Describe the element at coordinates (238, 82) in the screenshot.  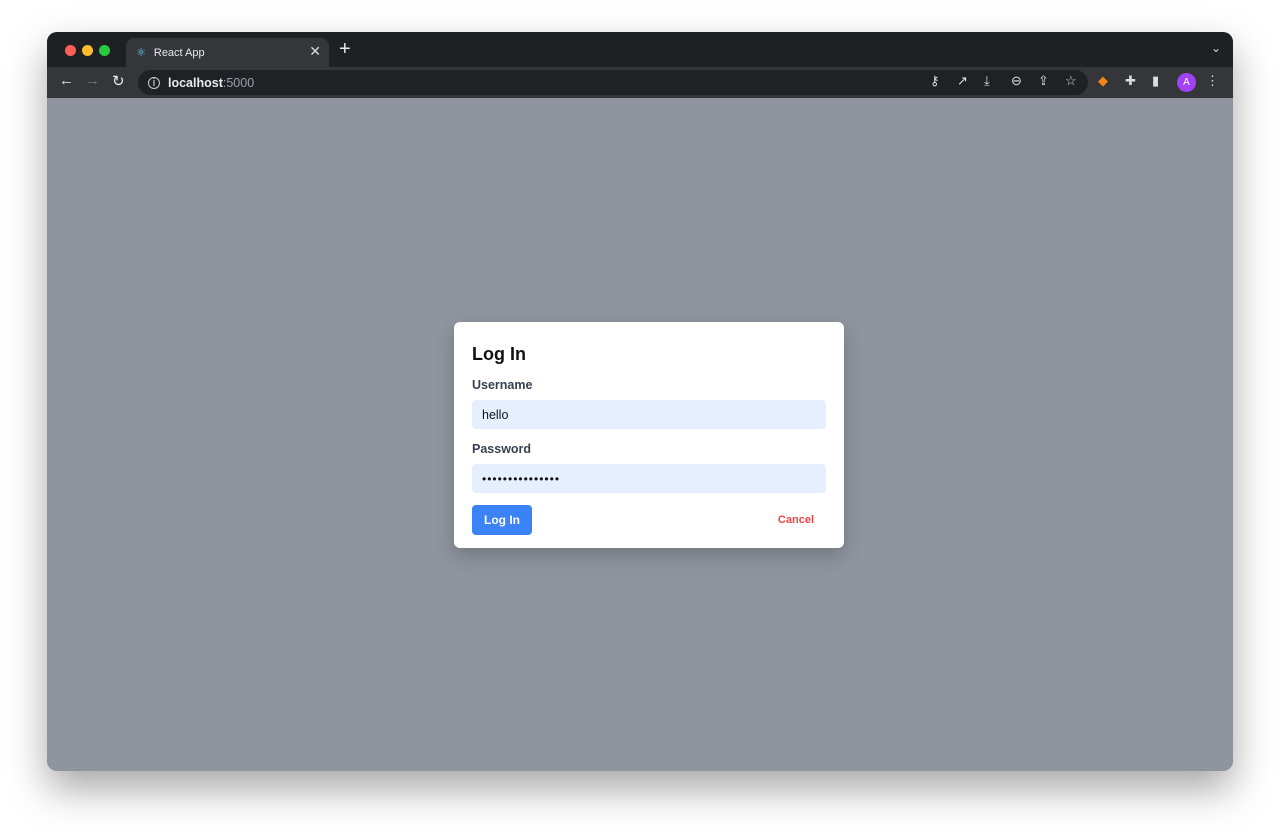
I see `url-port: :5000` at that location.